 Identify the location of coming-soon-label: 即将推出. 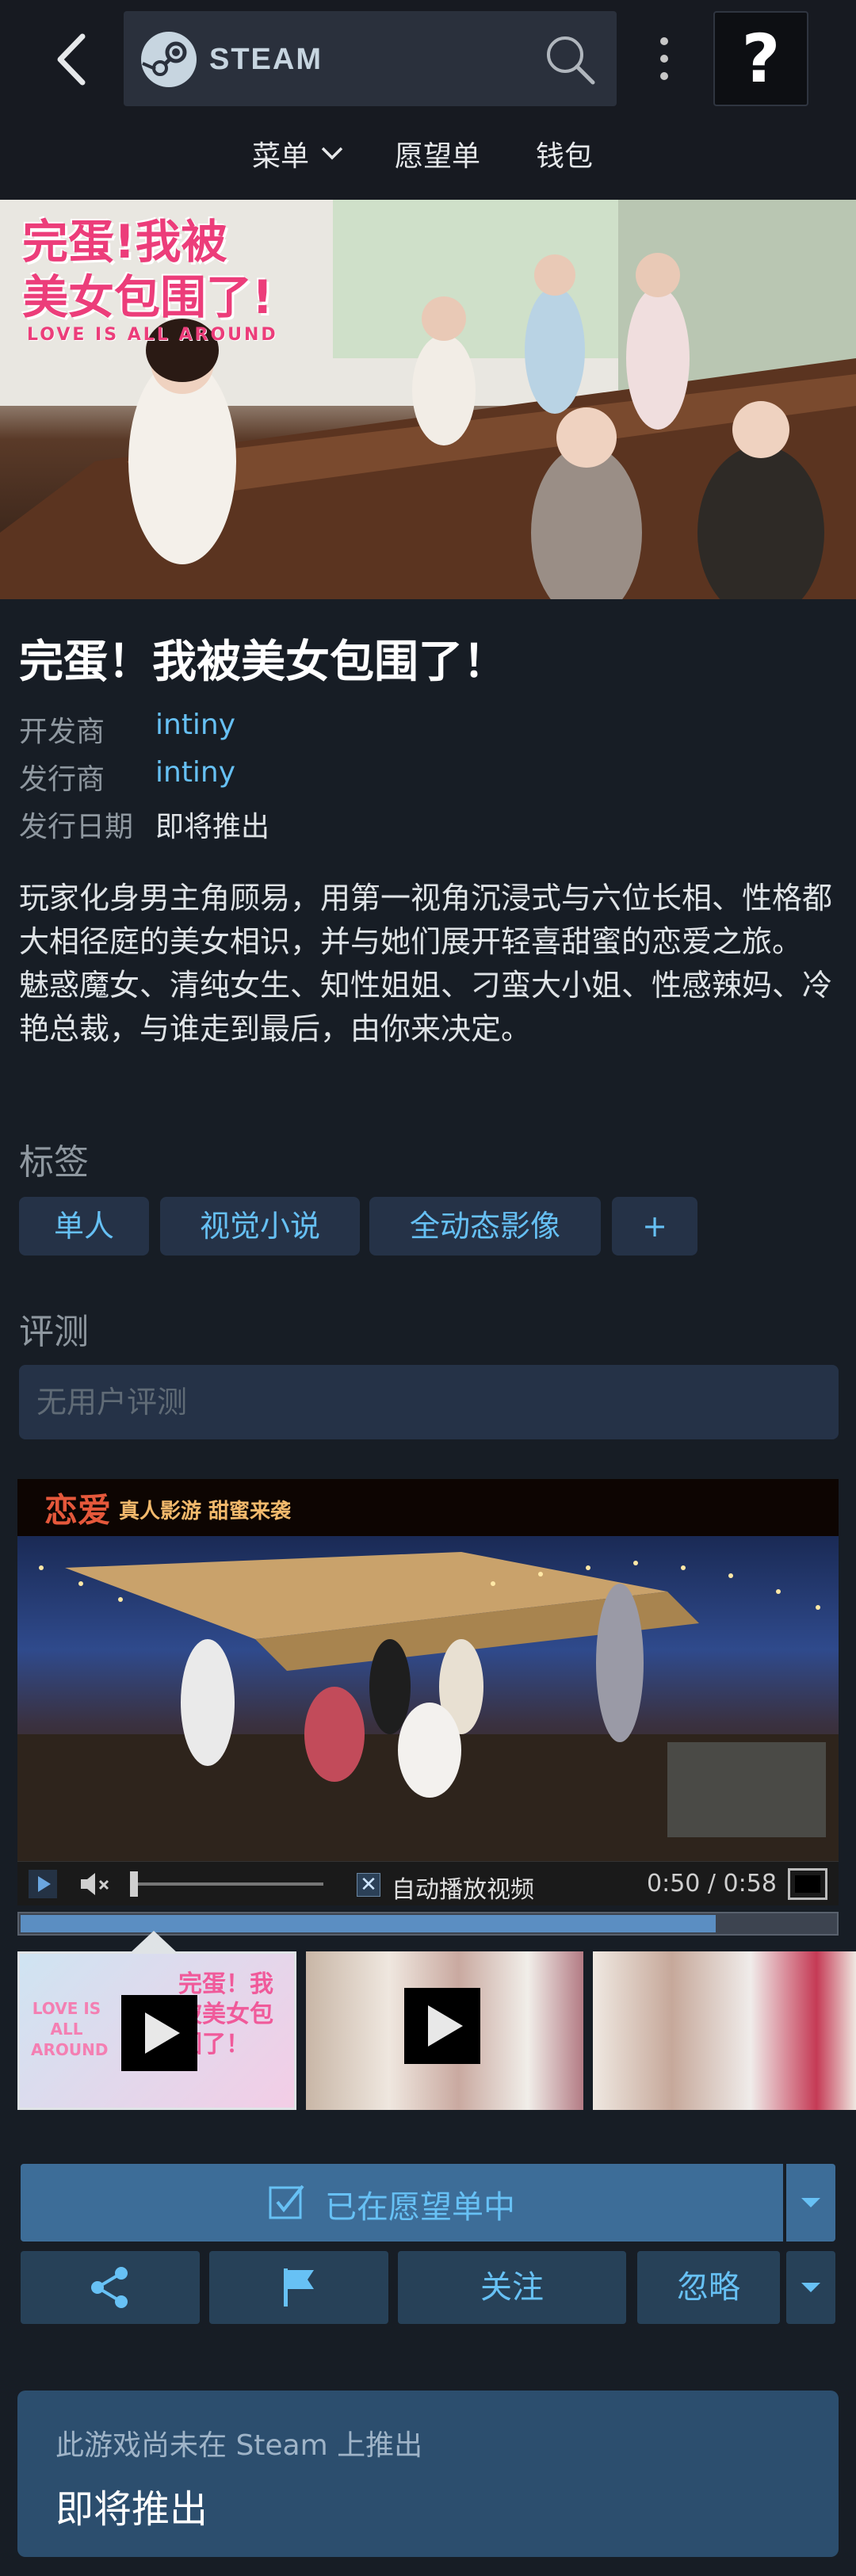
(132, 2509).